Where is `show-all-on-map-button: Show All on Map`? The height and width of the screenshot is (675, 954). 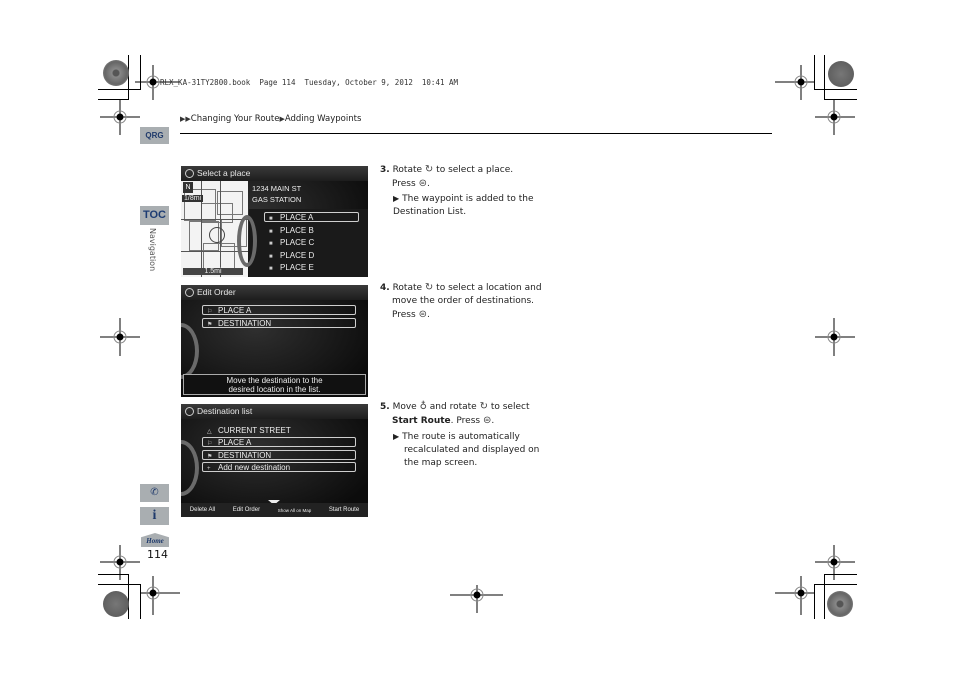
show-all-on-map-button: Show All on Map is located at coordinates (295, 510).